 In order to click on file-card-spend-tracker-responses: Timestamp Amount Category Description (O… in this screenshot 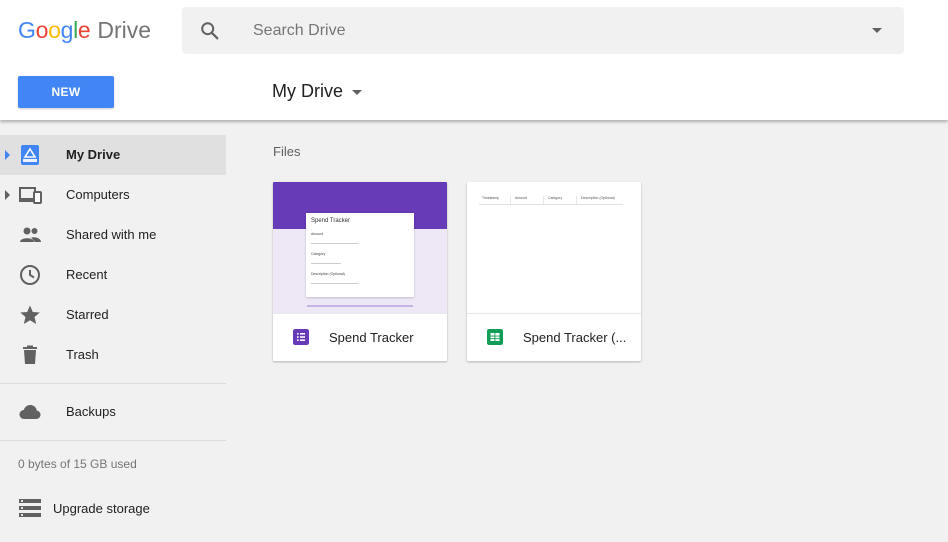, I will do `click(554, 271)`.